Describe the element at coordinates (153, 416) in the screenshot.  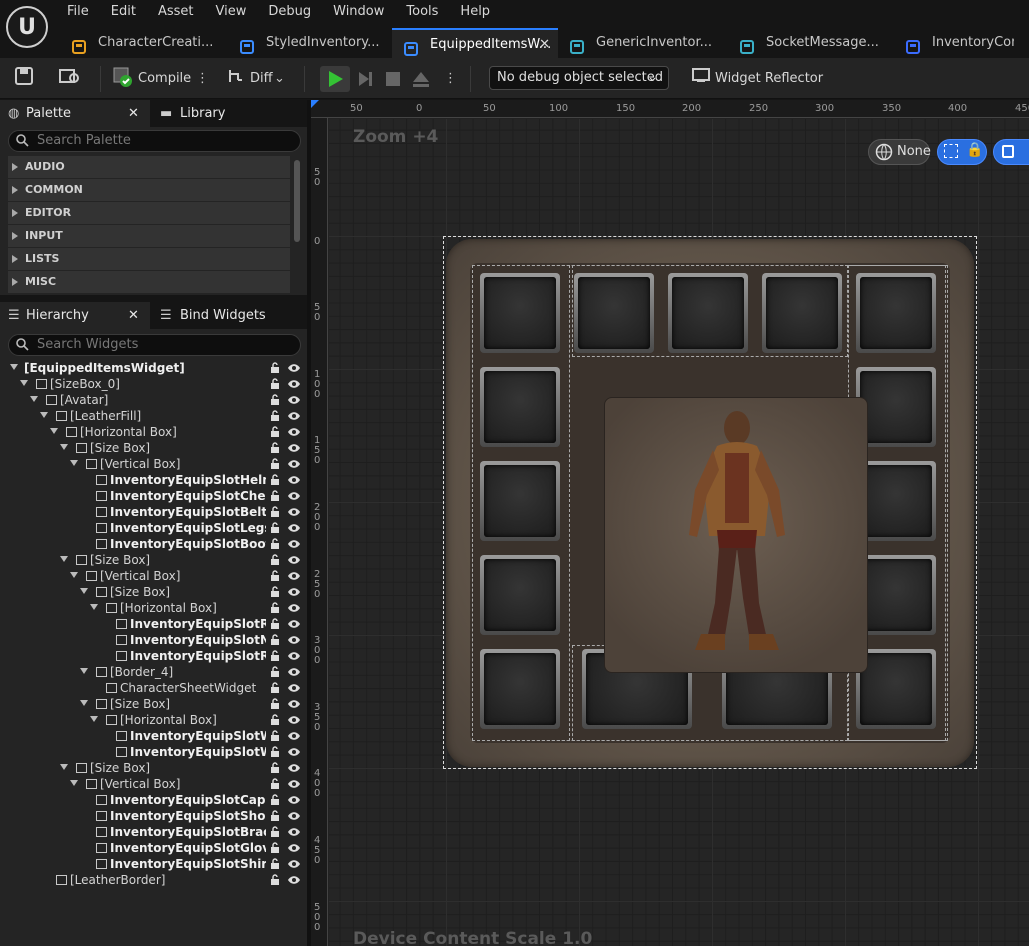
I see `hierarchy-row: [LeatherFill]` at that location.